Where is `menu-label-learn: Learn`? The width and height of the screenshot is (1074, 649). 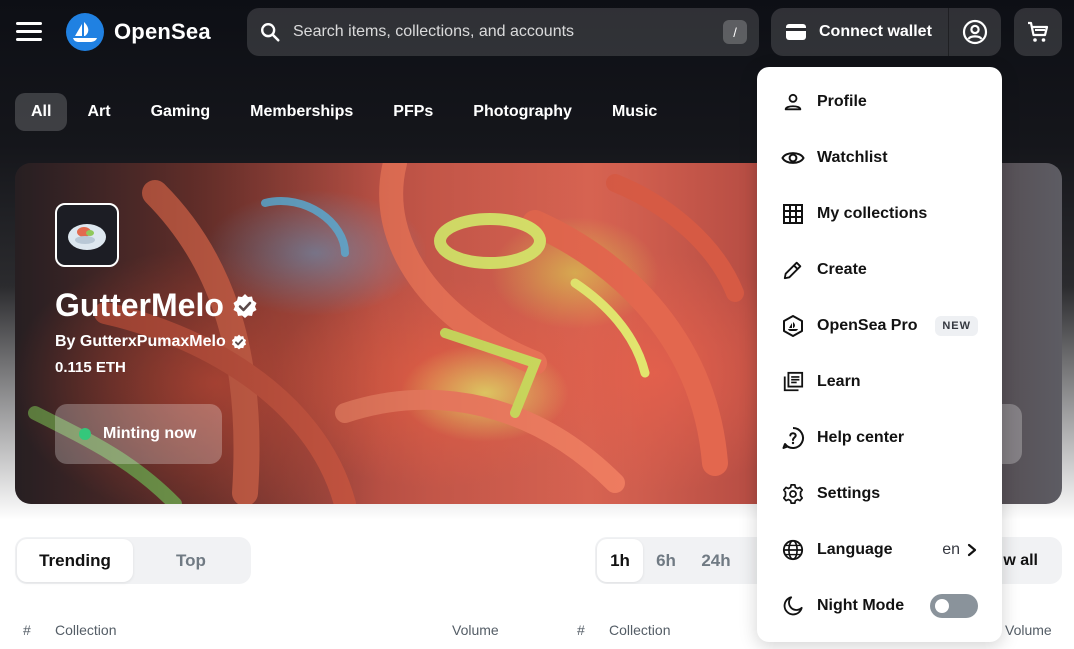 menu-label-learn: Learn is located at coordinates (839, 381).